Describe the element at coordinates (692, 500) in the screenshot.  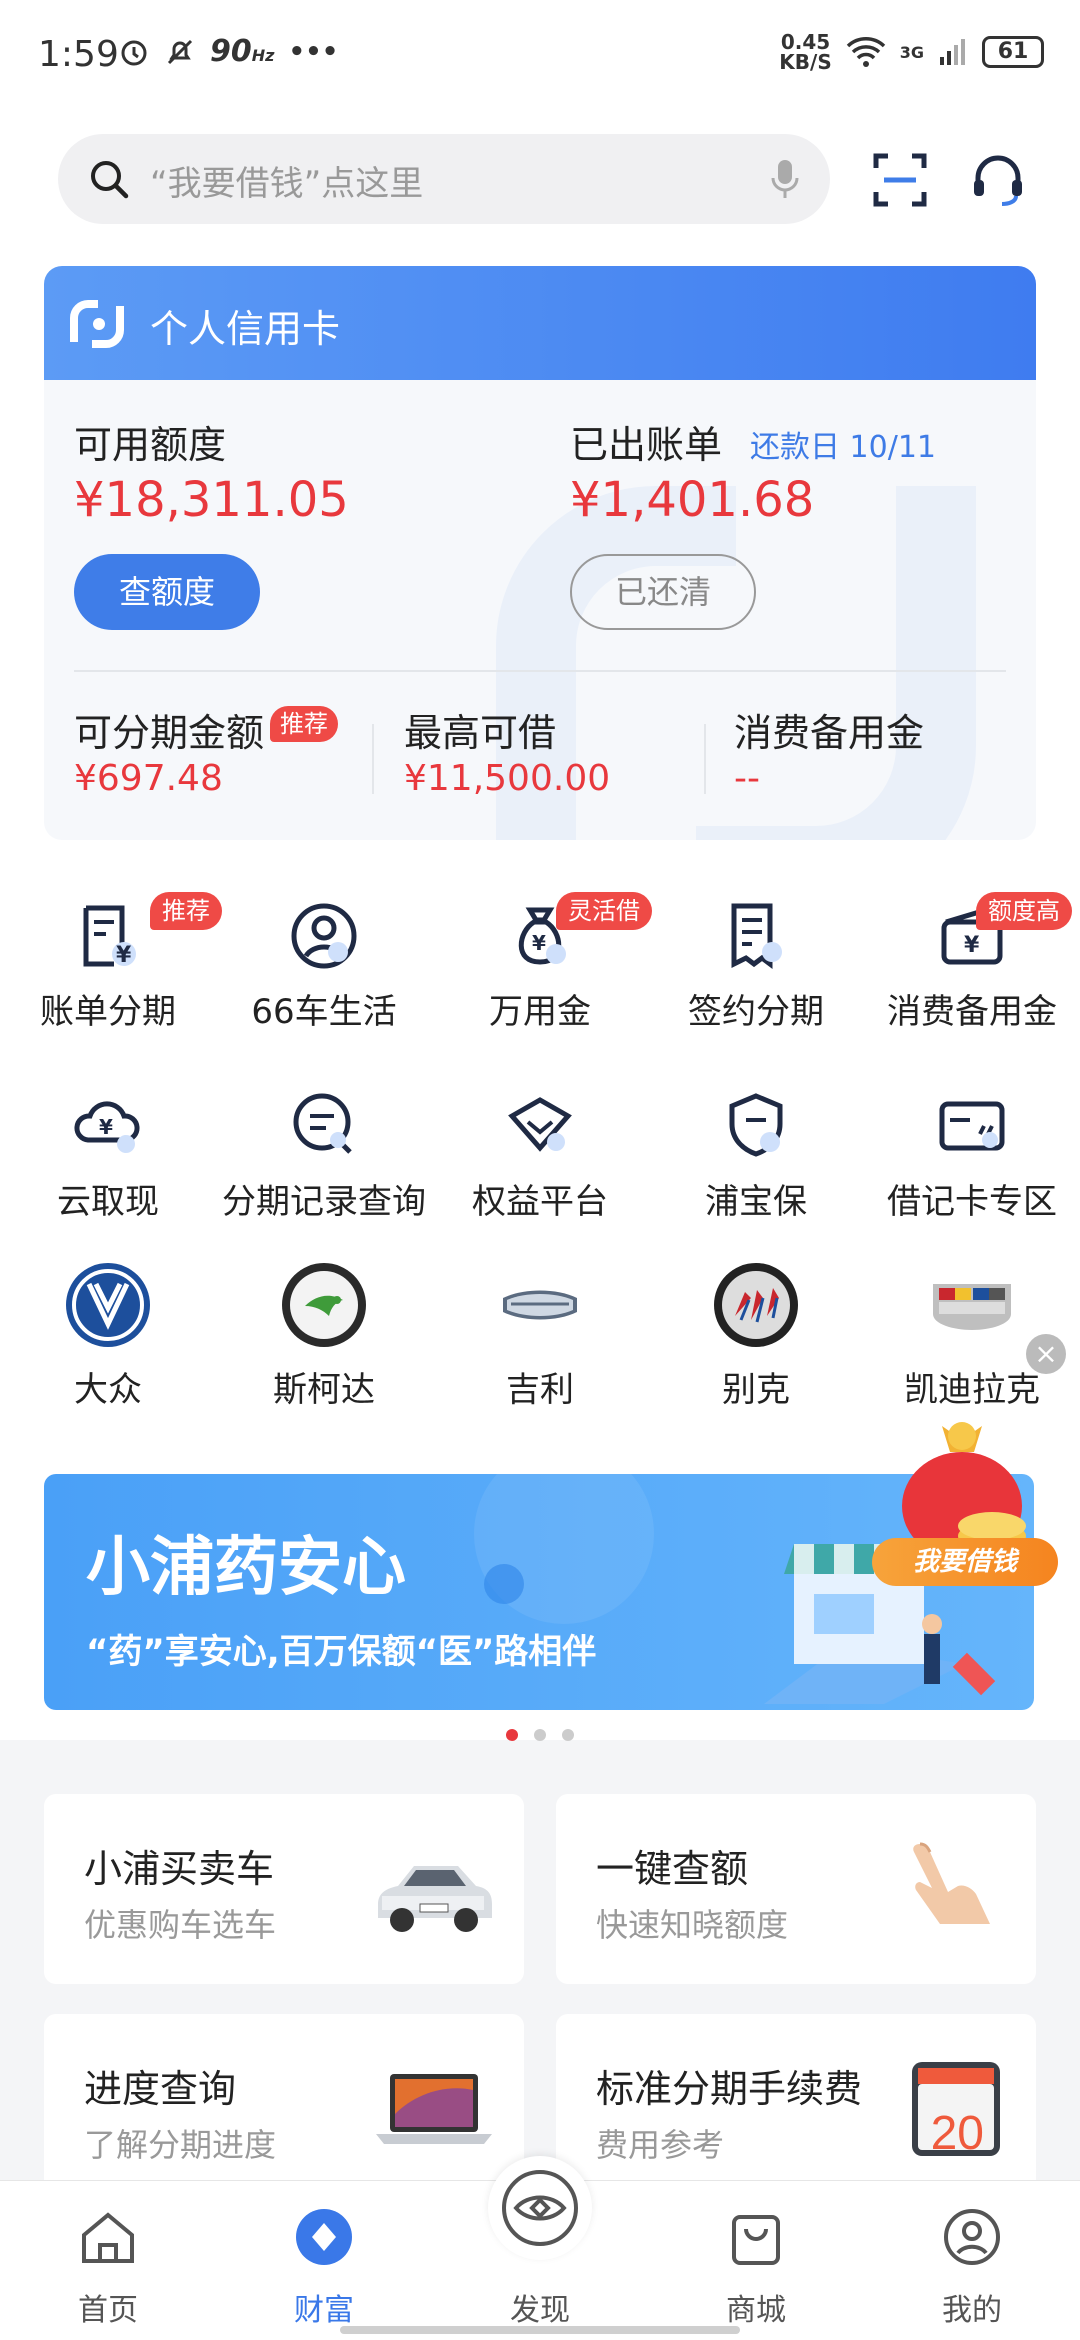
I see `bill-amount: ¥1,401.68` at that location.